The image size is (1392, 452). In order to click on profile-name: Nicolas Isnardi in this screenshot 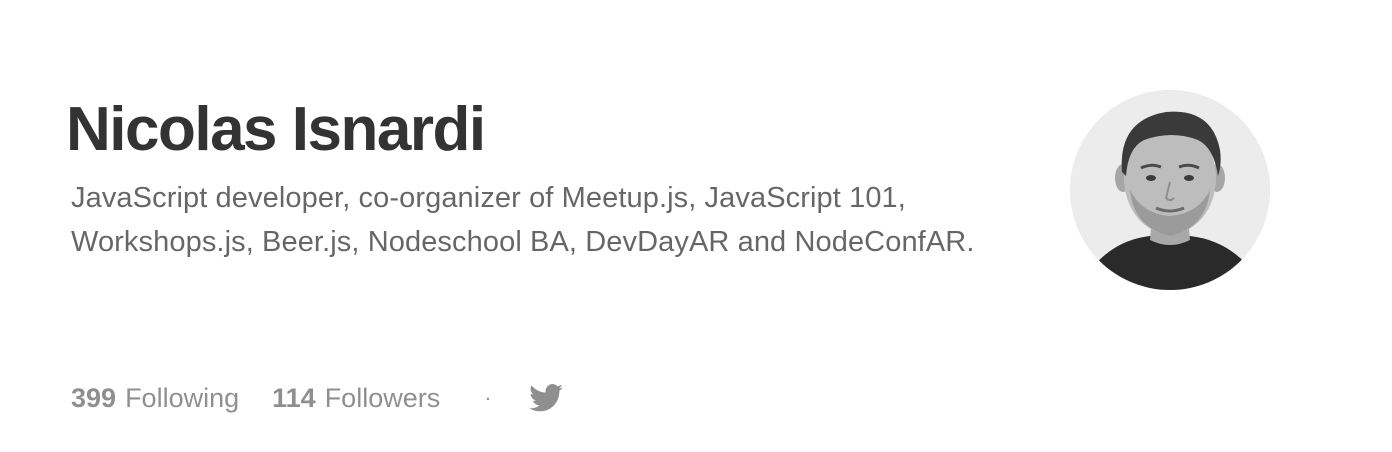, I will do `click(276, 129)`.